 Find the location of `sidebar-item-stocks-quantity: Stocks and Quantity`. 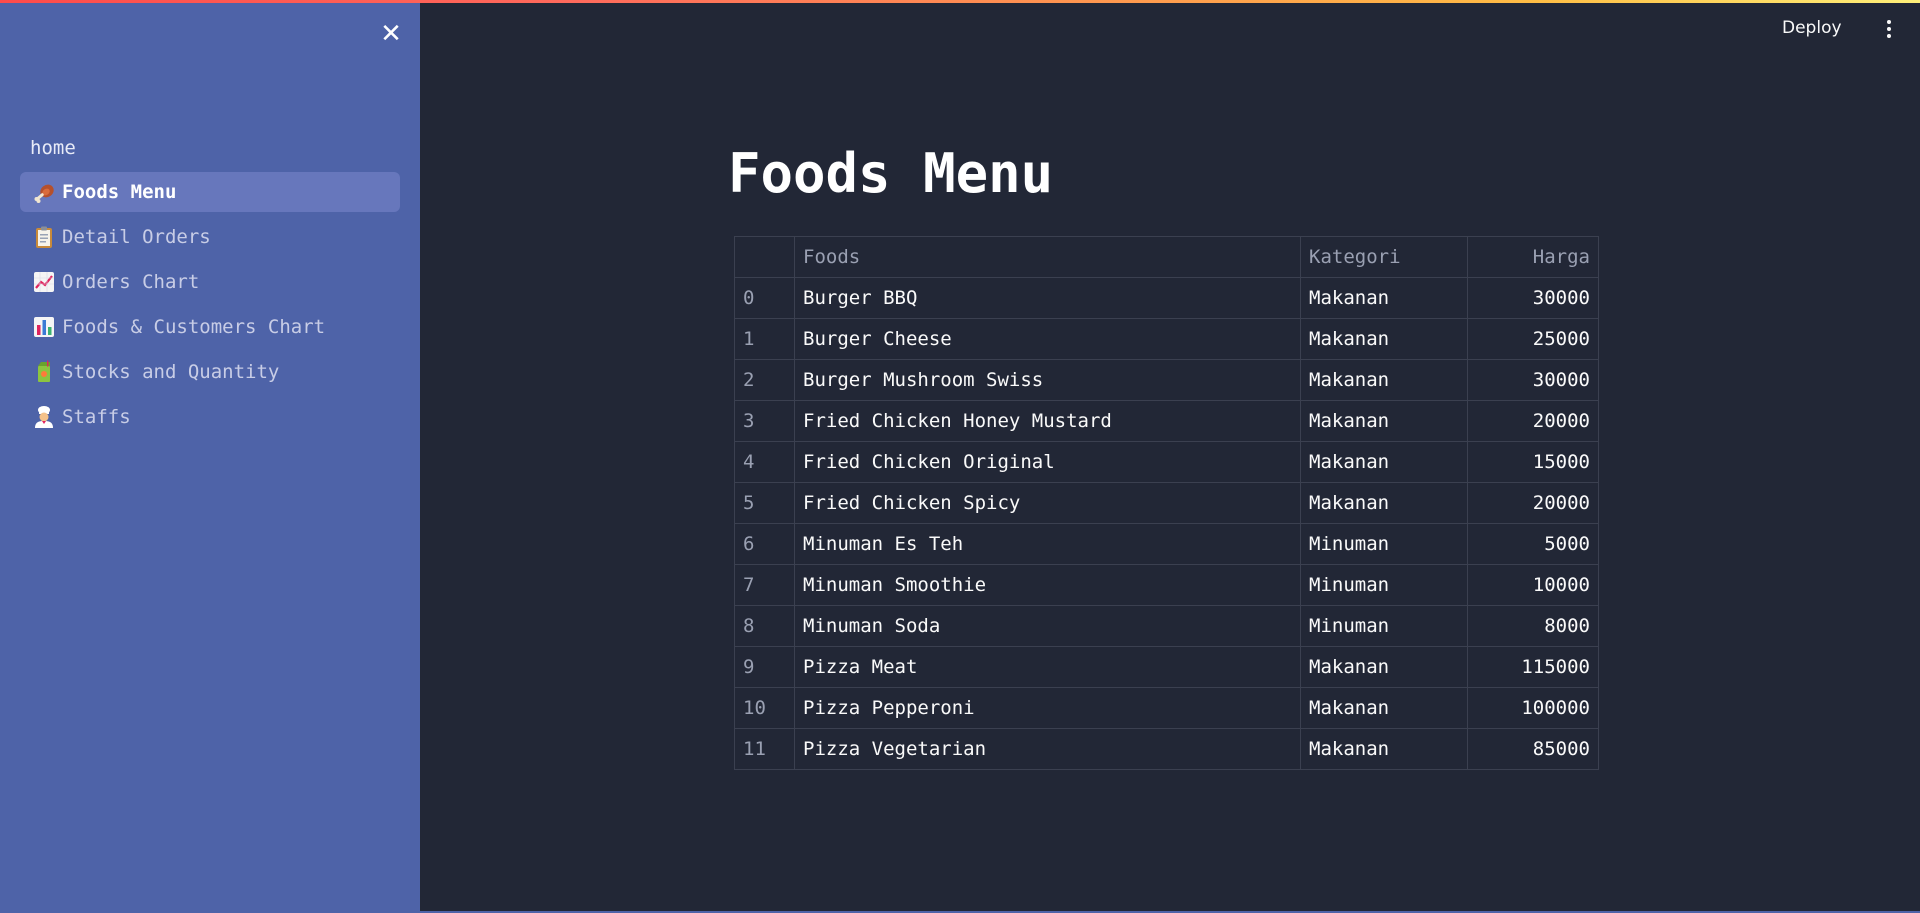

sidebar-item-stocks-quantity: Stocks and Quantity is located at coordinates (210, 372).